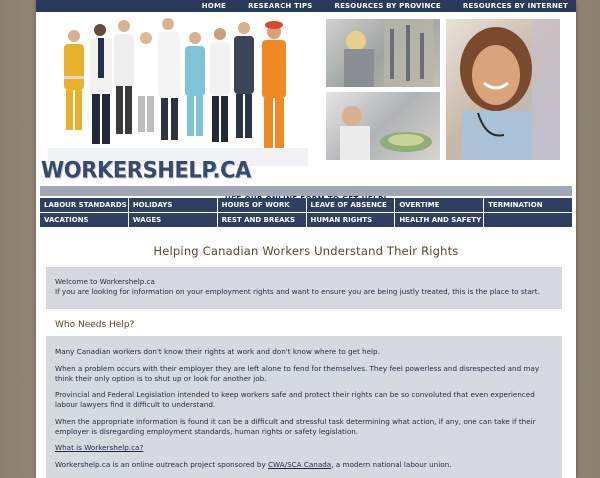  What do you see at coordinates (84, 205) in the screenshot?
I see `menu-labour-standards: LABOUR STANDARDS` at bounding box center [84, 205].